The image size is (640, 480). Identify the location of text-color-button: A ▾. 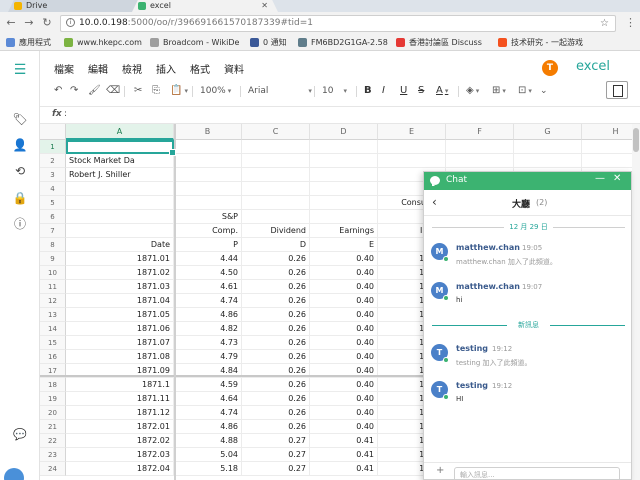
(442, 91).